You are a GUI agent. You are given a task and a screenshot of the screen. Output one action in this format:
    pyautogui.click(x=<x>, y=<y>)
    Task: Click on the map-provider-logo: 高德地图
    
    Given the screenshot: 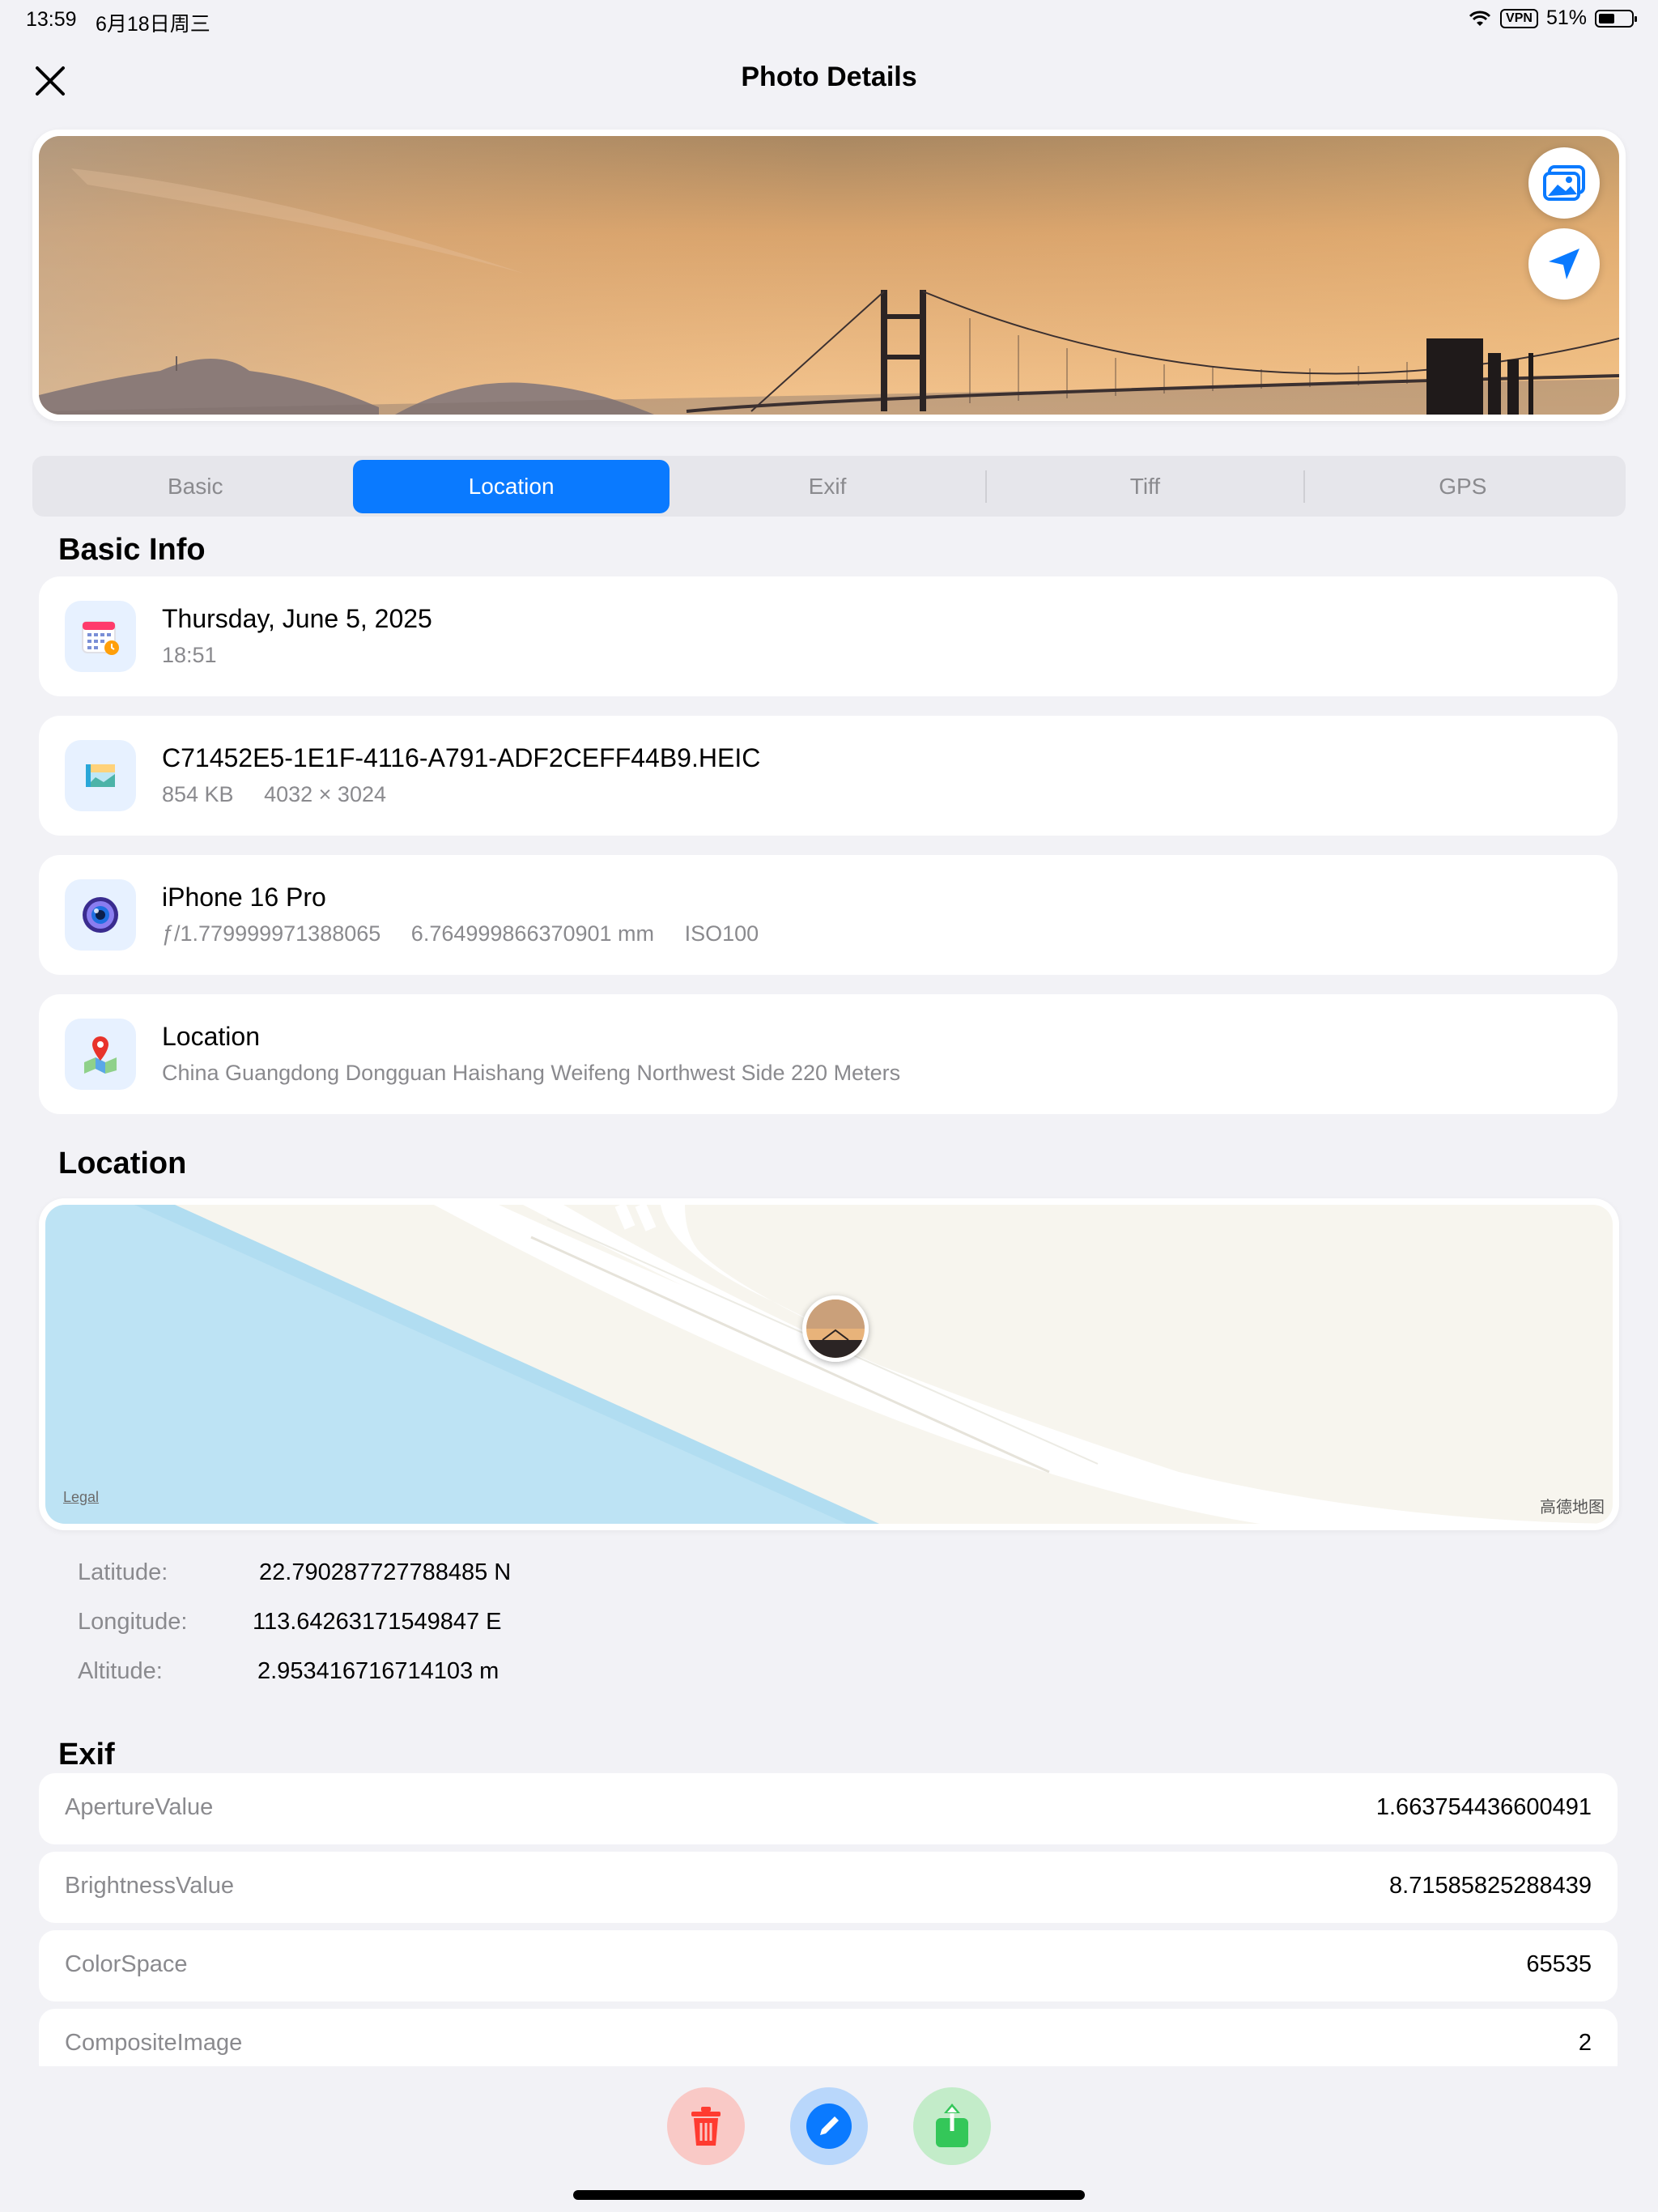 What is the action you would take?
    pyautogui.click(x=1572, y=1507)
    